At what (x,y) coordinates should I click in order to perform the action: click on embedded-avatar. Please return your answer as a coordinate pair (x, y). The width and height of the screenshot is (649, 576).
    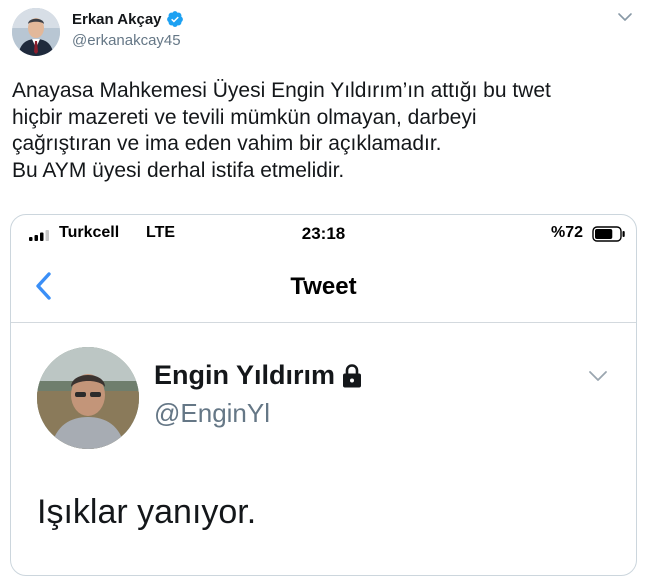
    Looking at the image, I should click on (88, 398).